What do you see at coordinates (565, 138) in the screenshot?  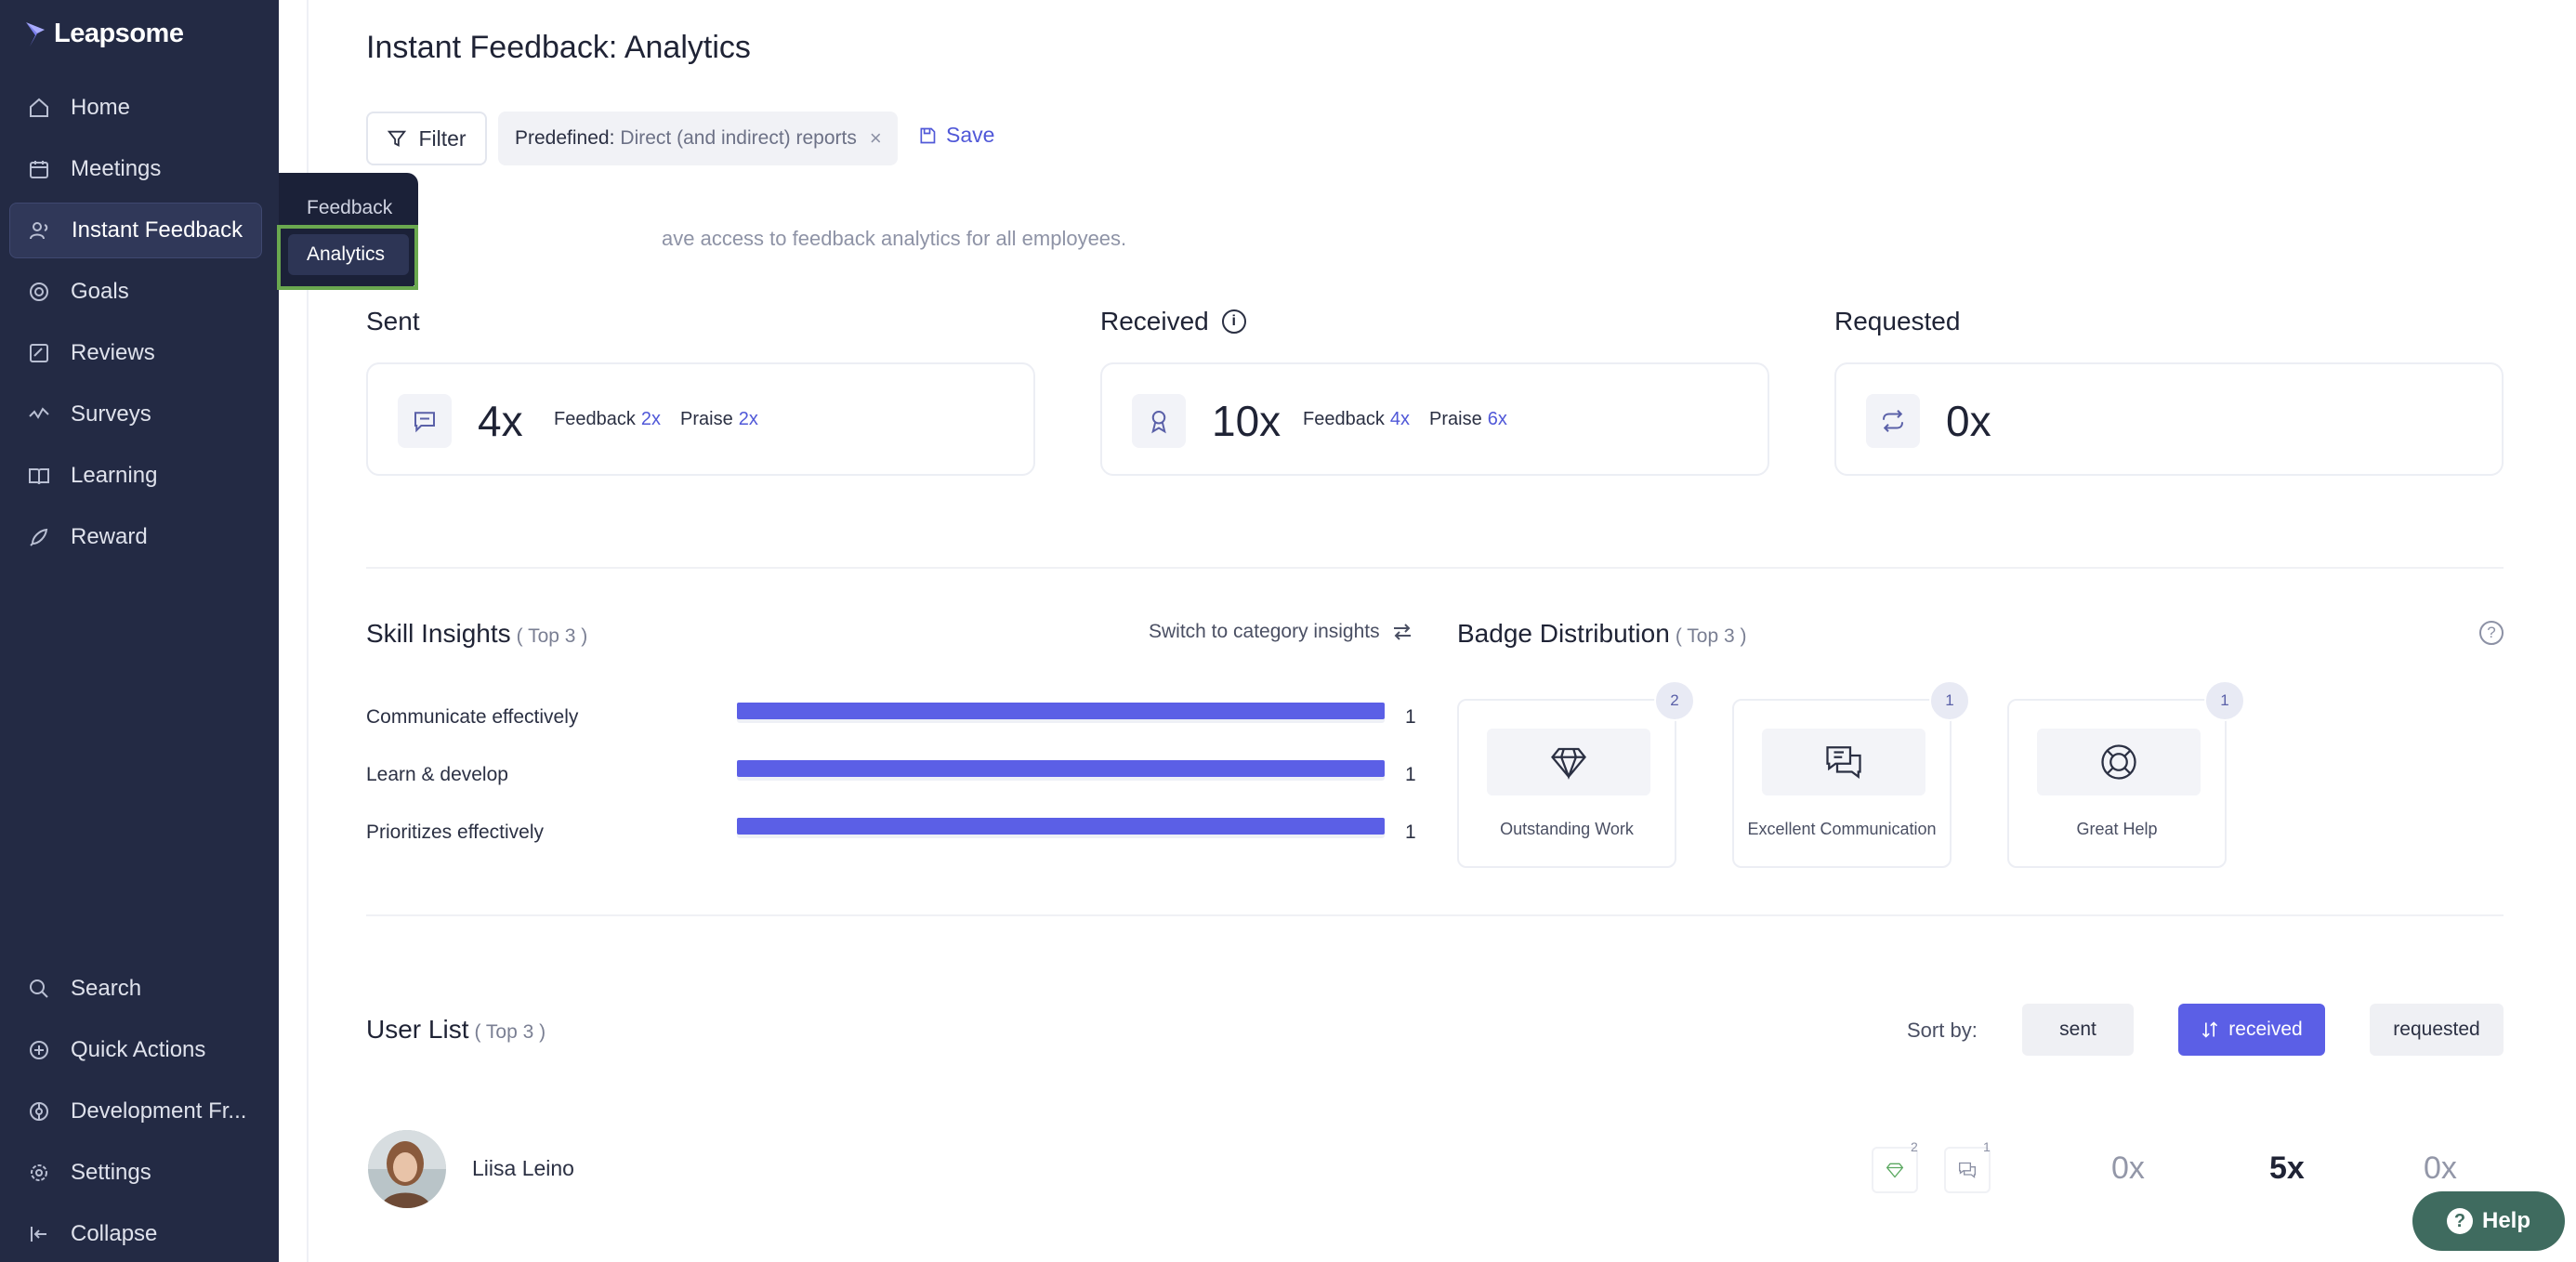 I see `chip-key: Predefined:` at bounding box center [565, 138].